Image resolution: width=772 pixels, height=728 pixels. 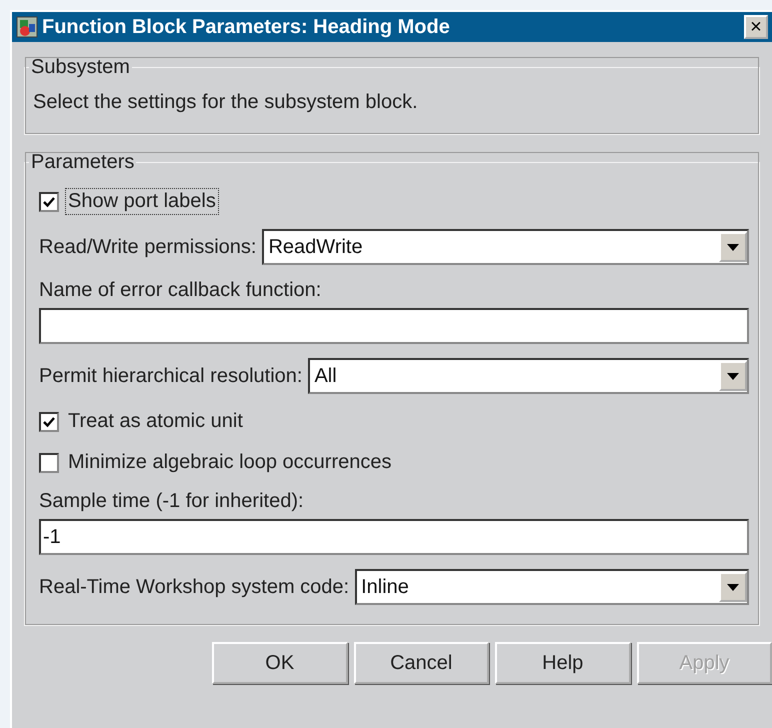 I want to click on dropdown: ReadWrite, so click(x=505, y=247).